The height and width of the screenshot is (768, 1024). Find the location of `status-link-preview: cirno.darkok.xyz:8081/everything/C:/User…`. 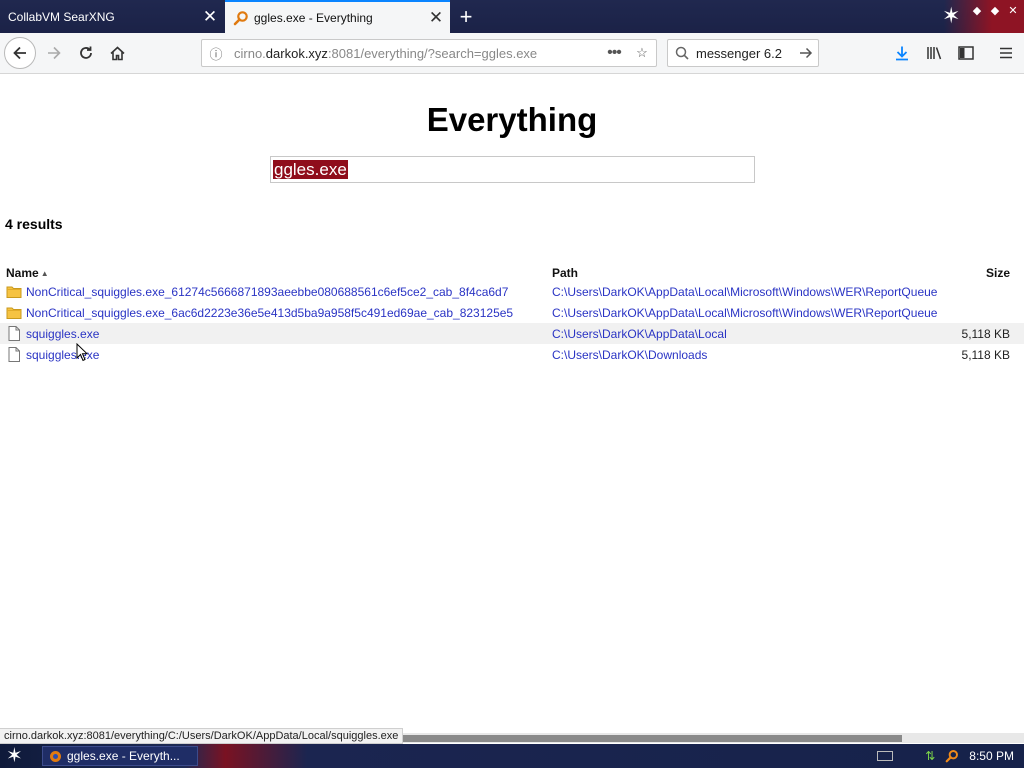

status-link-preview: cirno.darkok.xyz:8081/everything/C:/User… is located at coordinates (202, 736).